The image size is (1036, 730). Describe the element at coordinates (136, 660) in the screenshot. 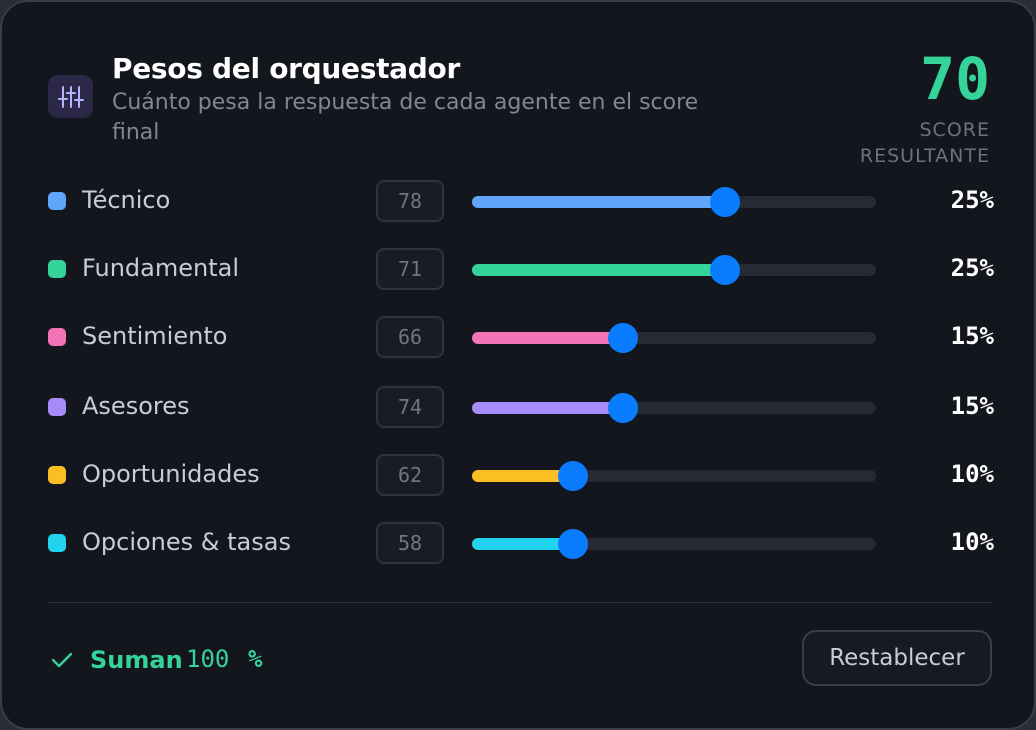

I see `sum-label: Suman` at that location.